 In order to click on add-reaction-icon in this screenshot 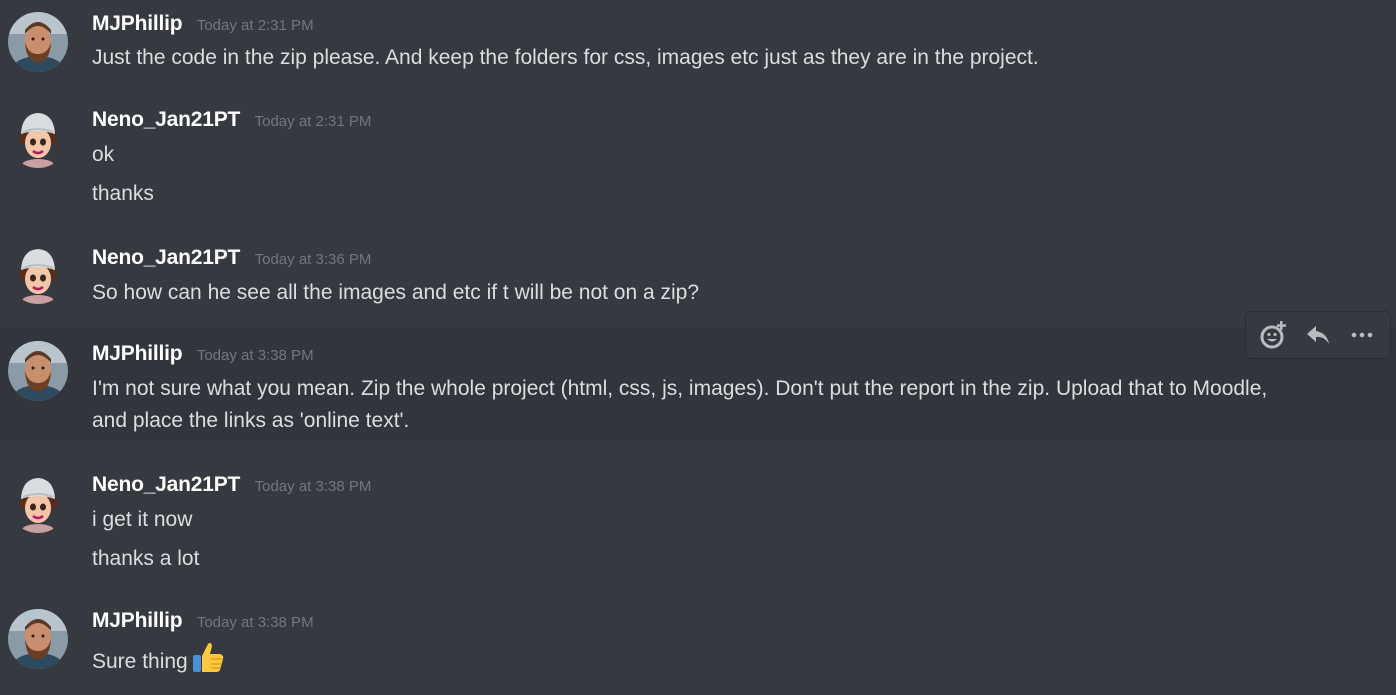, I will do `click(1273, 335)`.